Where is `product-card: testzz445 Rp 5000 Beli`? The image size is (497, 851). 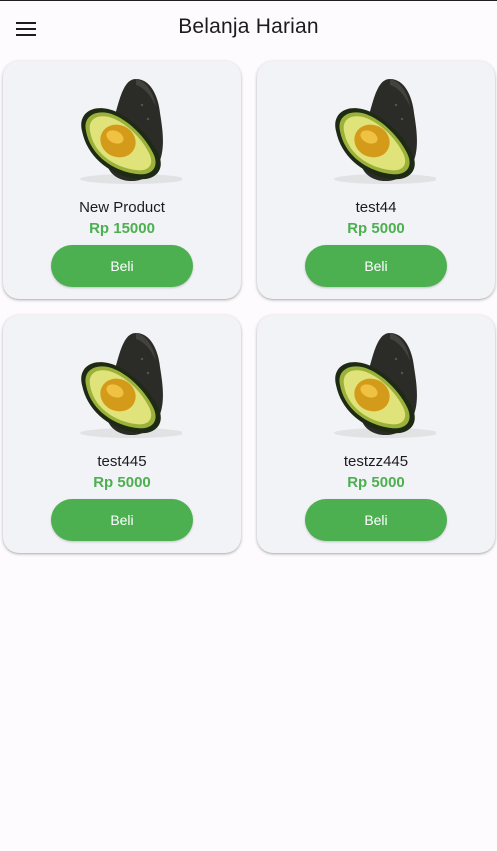
product-card: testzz445 Rp 5000 Beli is located at coordinates (376, 434).